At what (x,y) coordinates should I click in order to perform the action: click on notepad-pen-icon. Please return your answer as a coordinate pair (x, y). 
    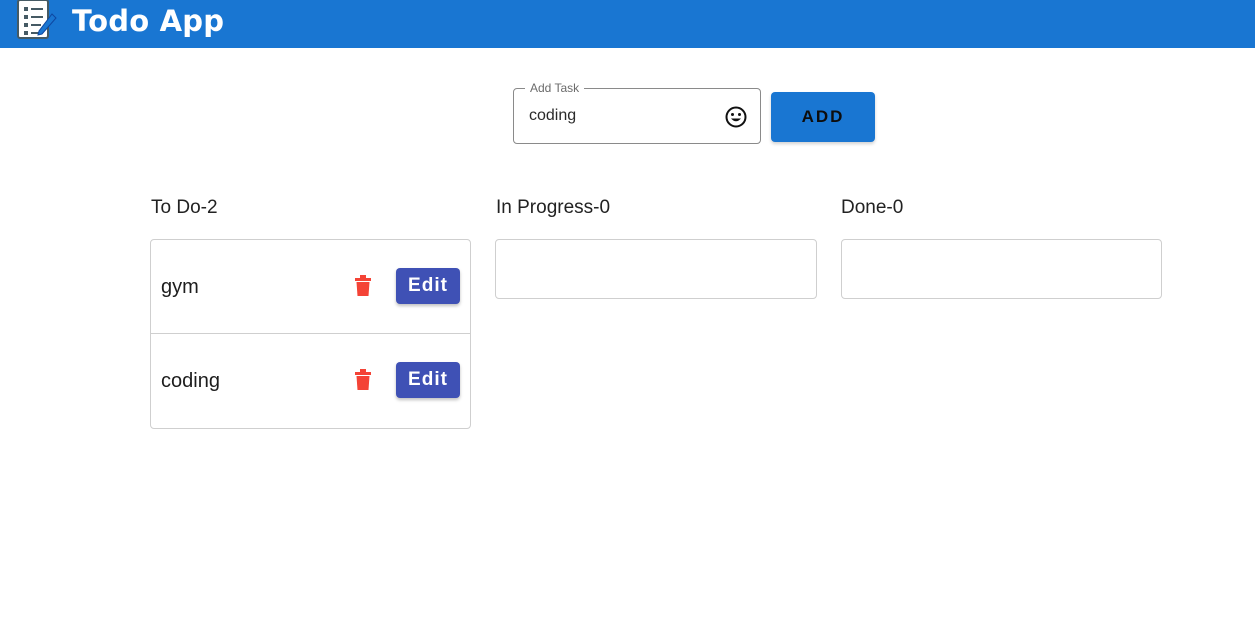
    Looking at the image, I should click on (37, 19).